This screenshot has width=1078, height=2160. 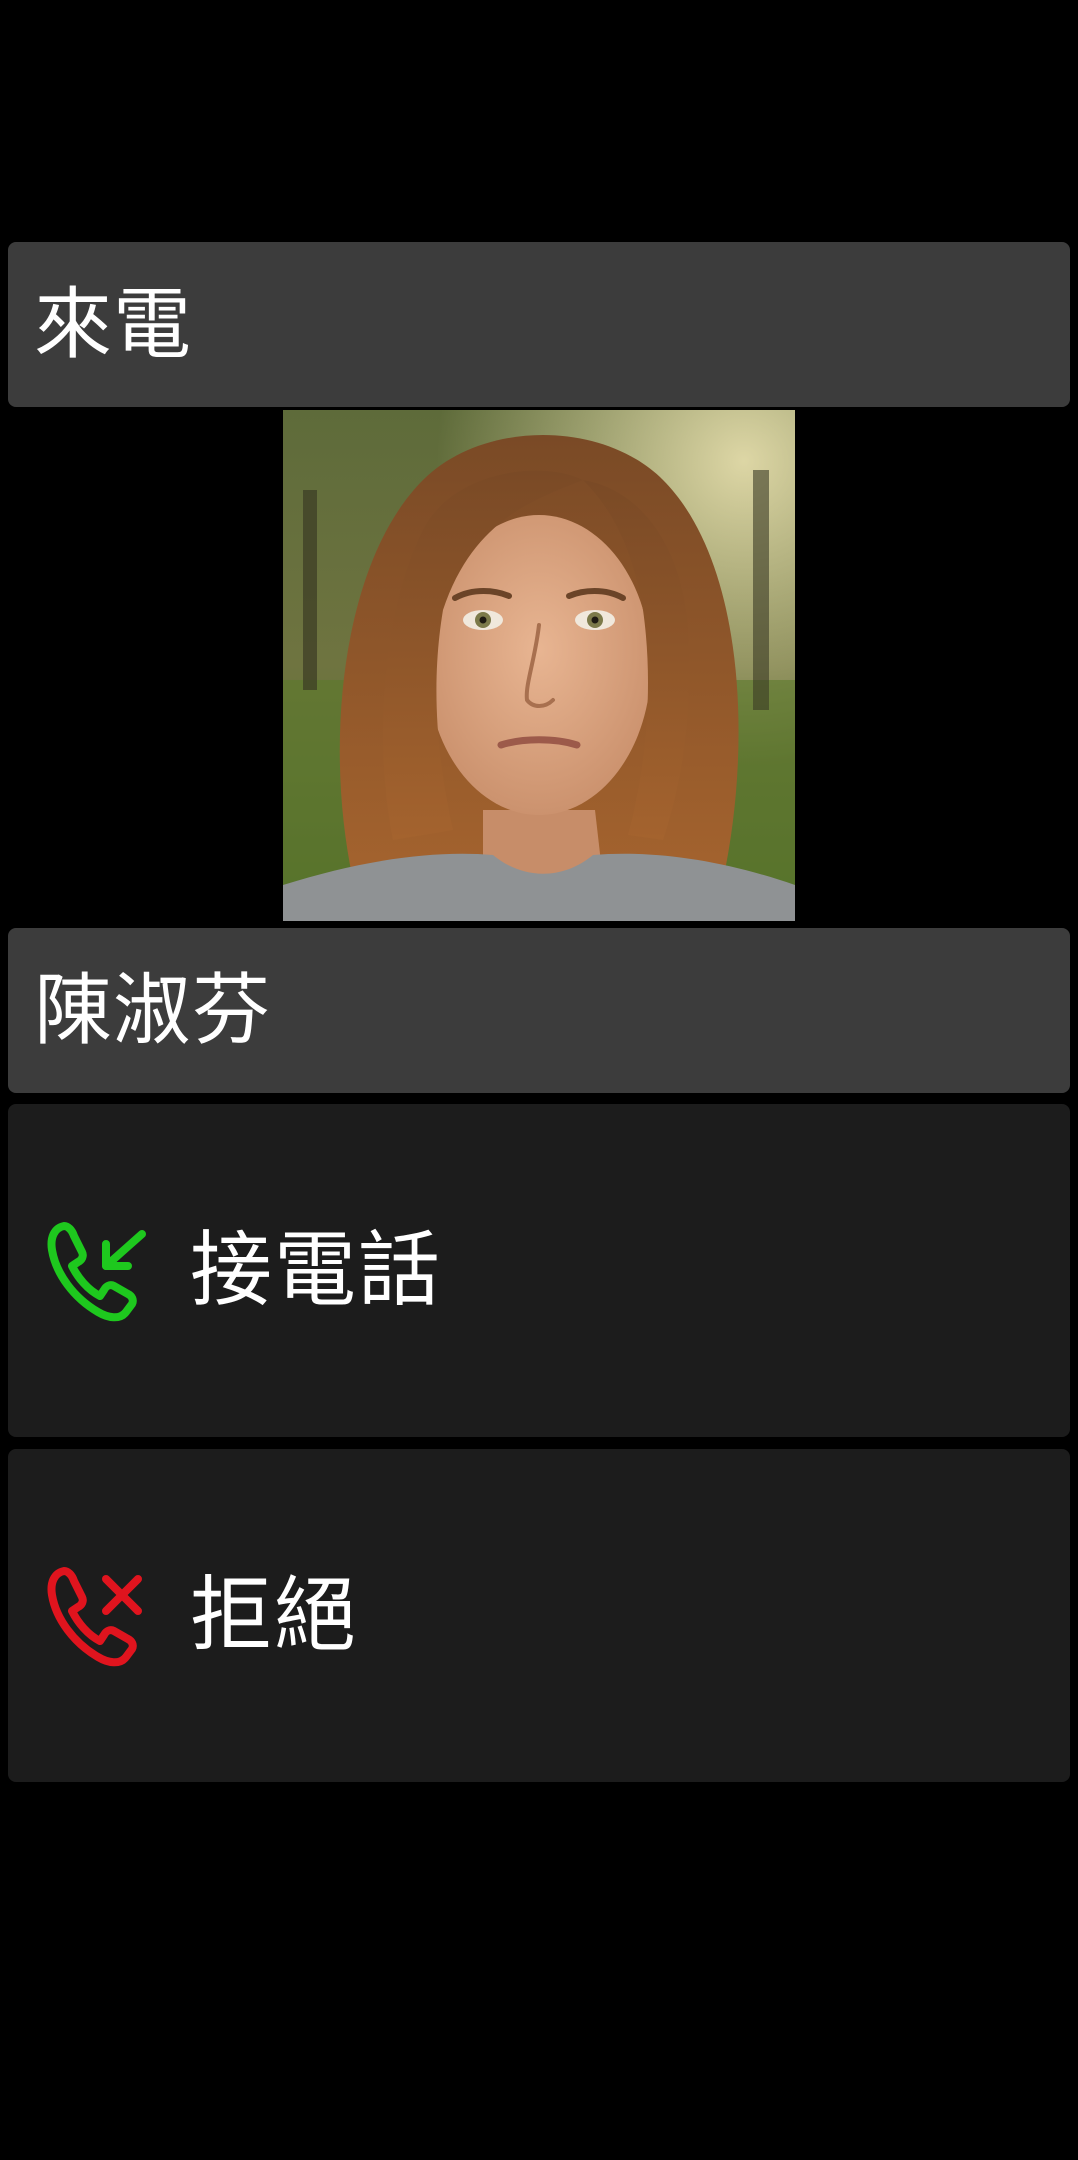 What do you see at coordinates (153, 1010) in the screenshot?
I see `caller-name: 陳淑芬` at bounding box center [153, 1010].